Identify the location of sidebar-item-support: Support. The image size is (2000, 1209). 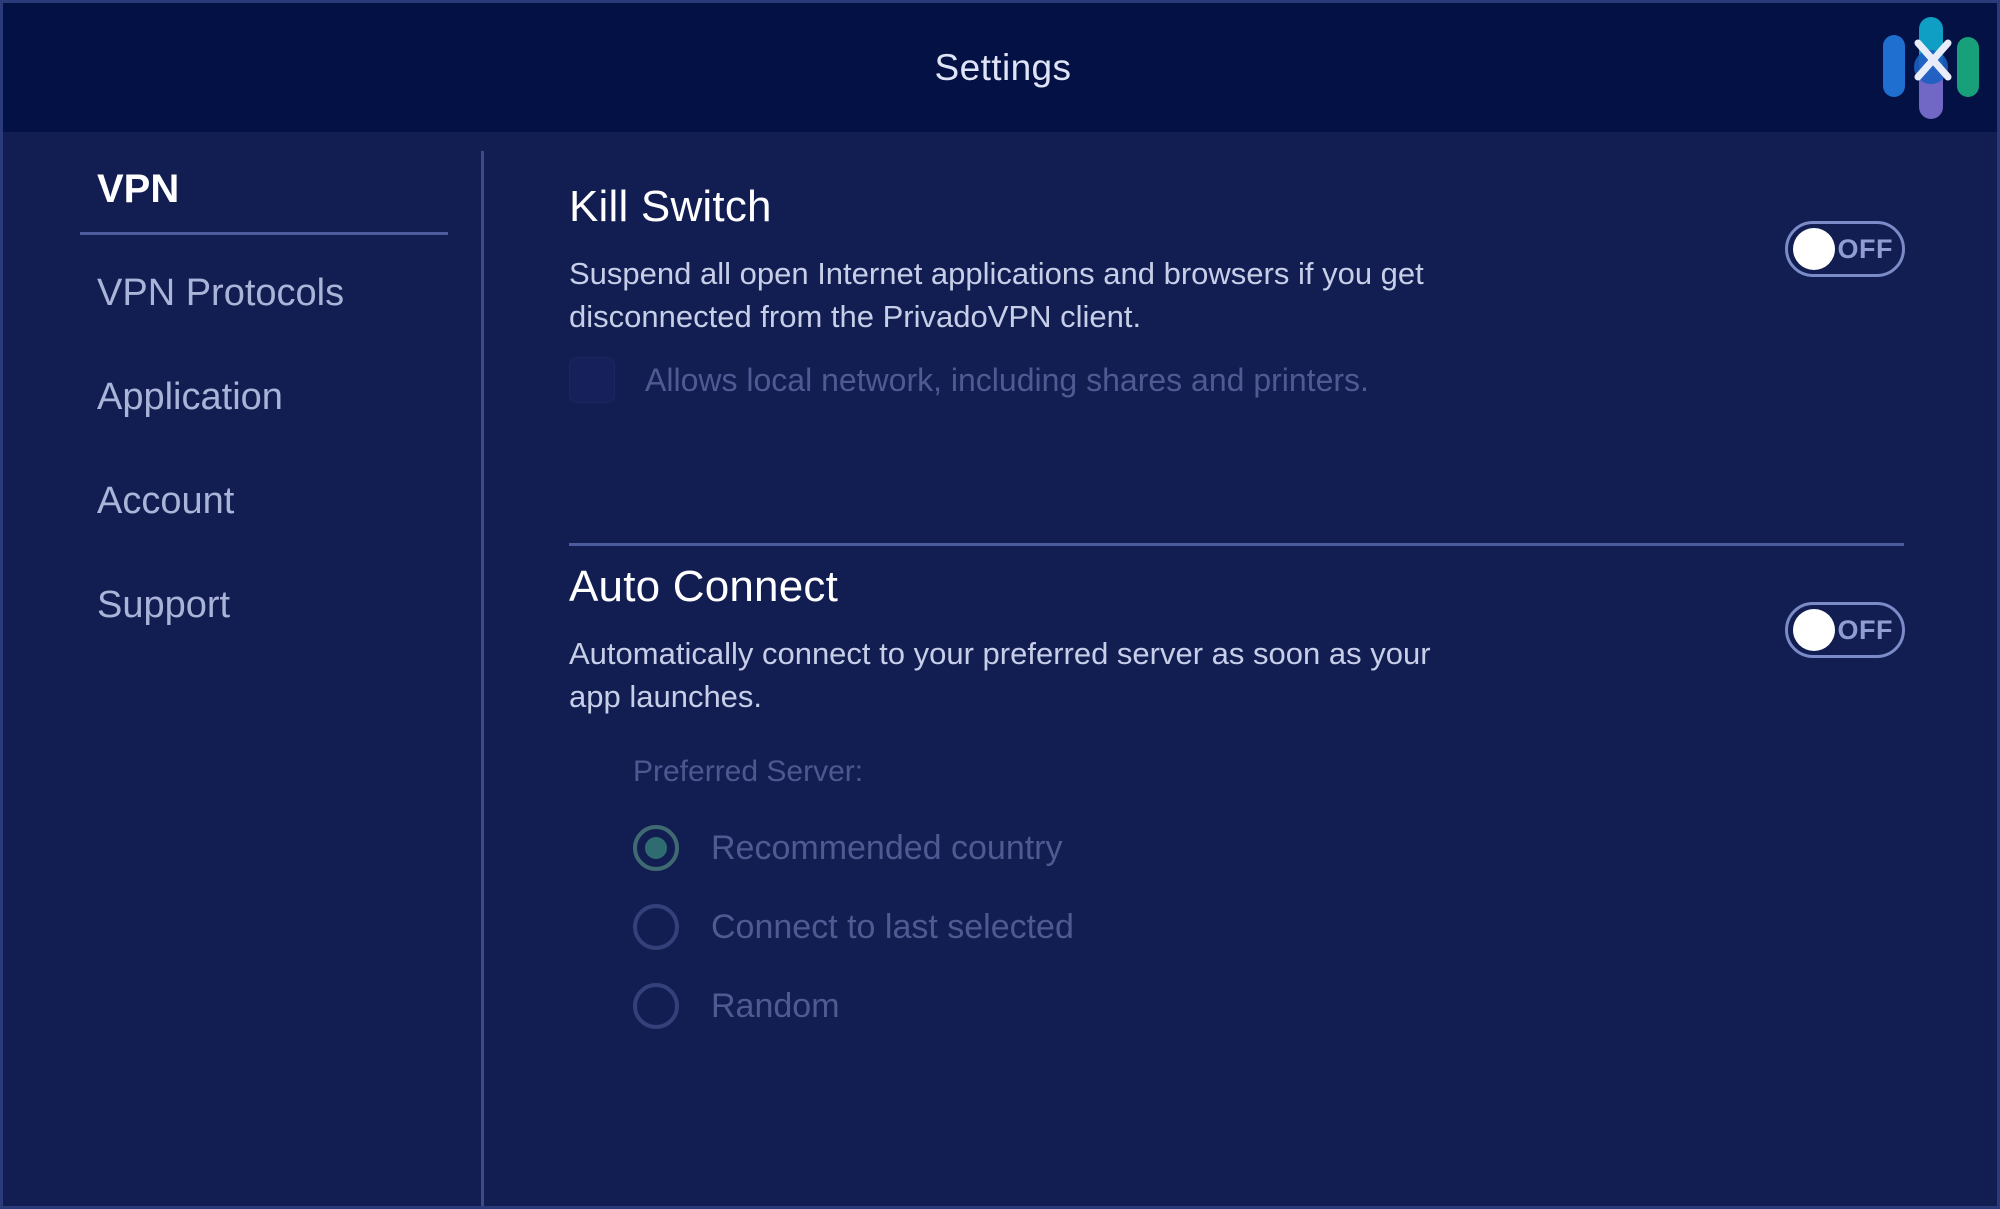
(163, 605).